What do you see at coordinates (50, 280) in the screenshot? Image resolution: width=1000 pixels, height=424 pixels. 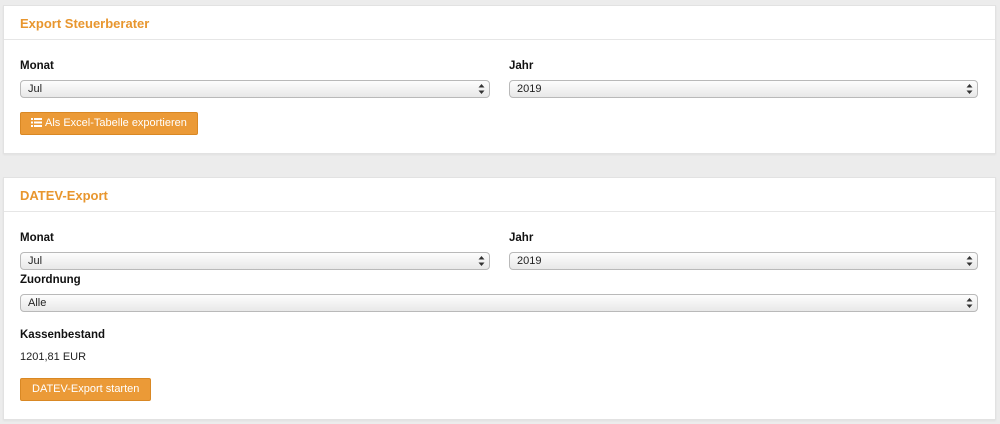 I see `zuordnung-label: Zuordnung` at bounding box center [50, 280].